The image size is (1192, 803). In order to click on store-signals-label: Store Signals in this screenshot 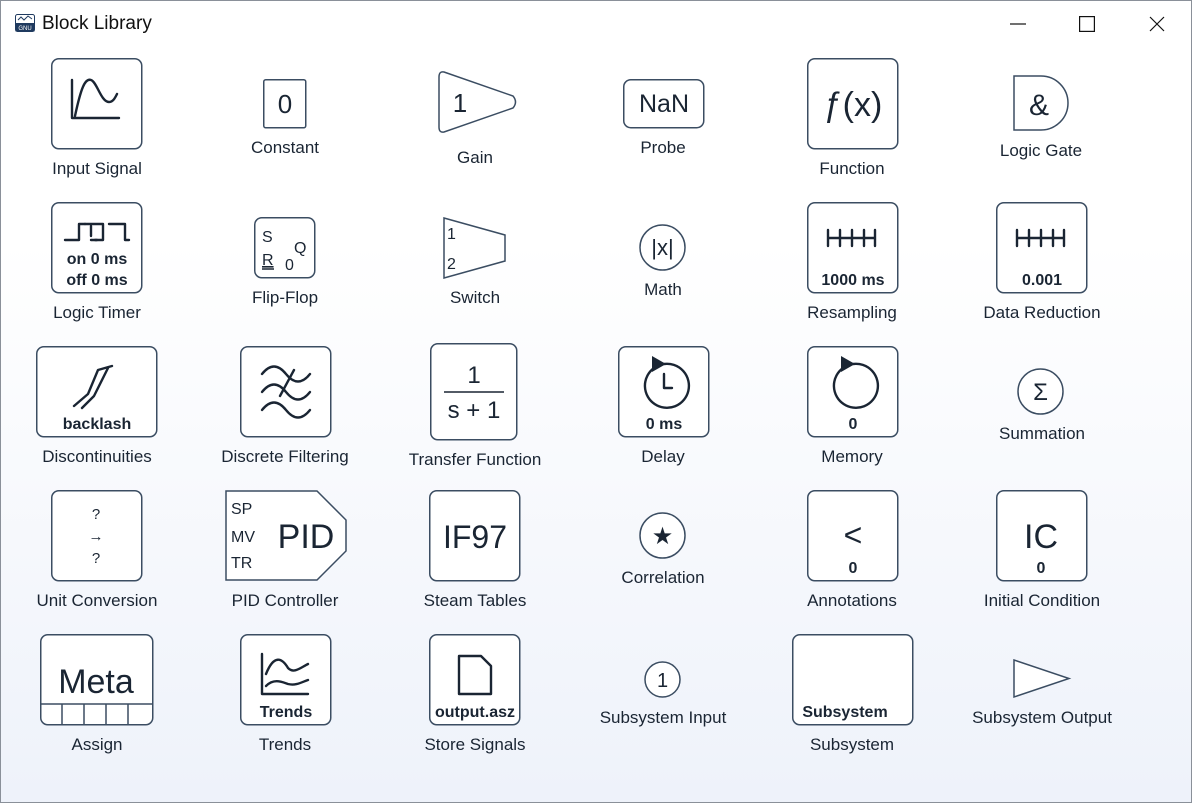, I will do `click(475, 744)`.